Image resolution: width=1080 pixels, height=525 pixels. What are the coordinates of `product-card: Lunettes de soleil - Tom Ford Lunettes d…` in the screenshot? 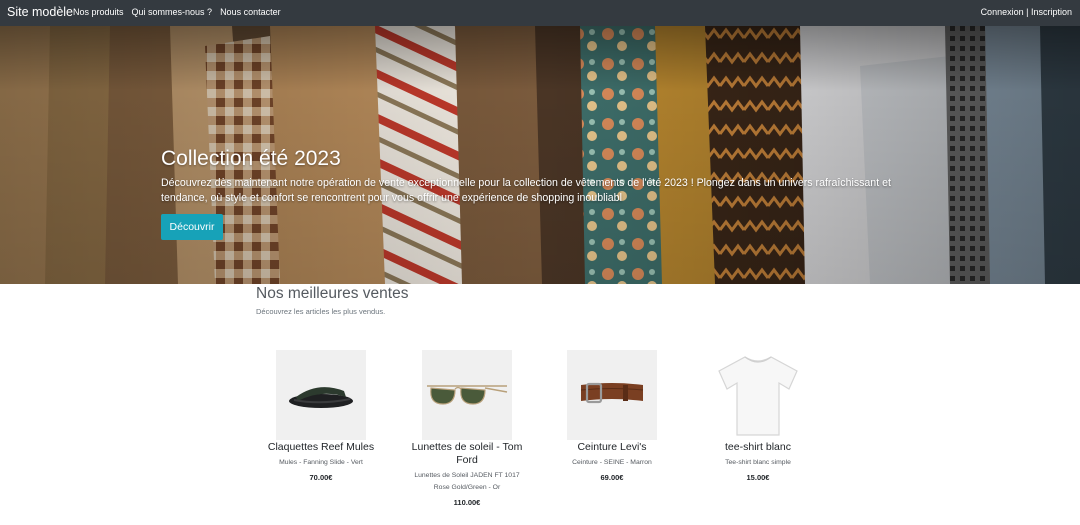 It's located at (467, 428).